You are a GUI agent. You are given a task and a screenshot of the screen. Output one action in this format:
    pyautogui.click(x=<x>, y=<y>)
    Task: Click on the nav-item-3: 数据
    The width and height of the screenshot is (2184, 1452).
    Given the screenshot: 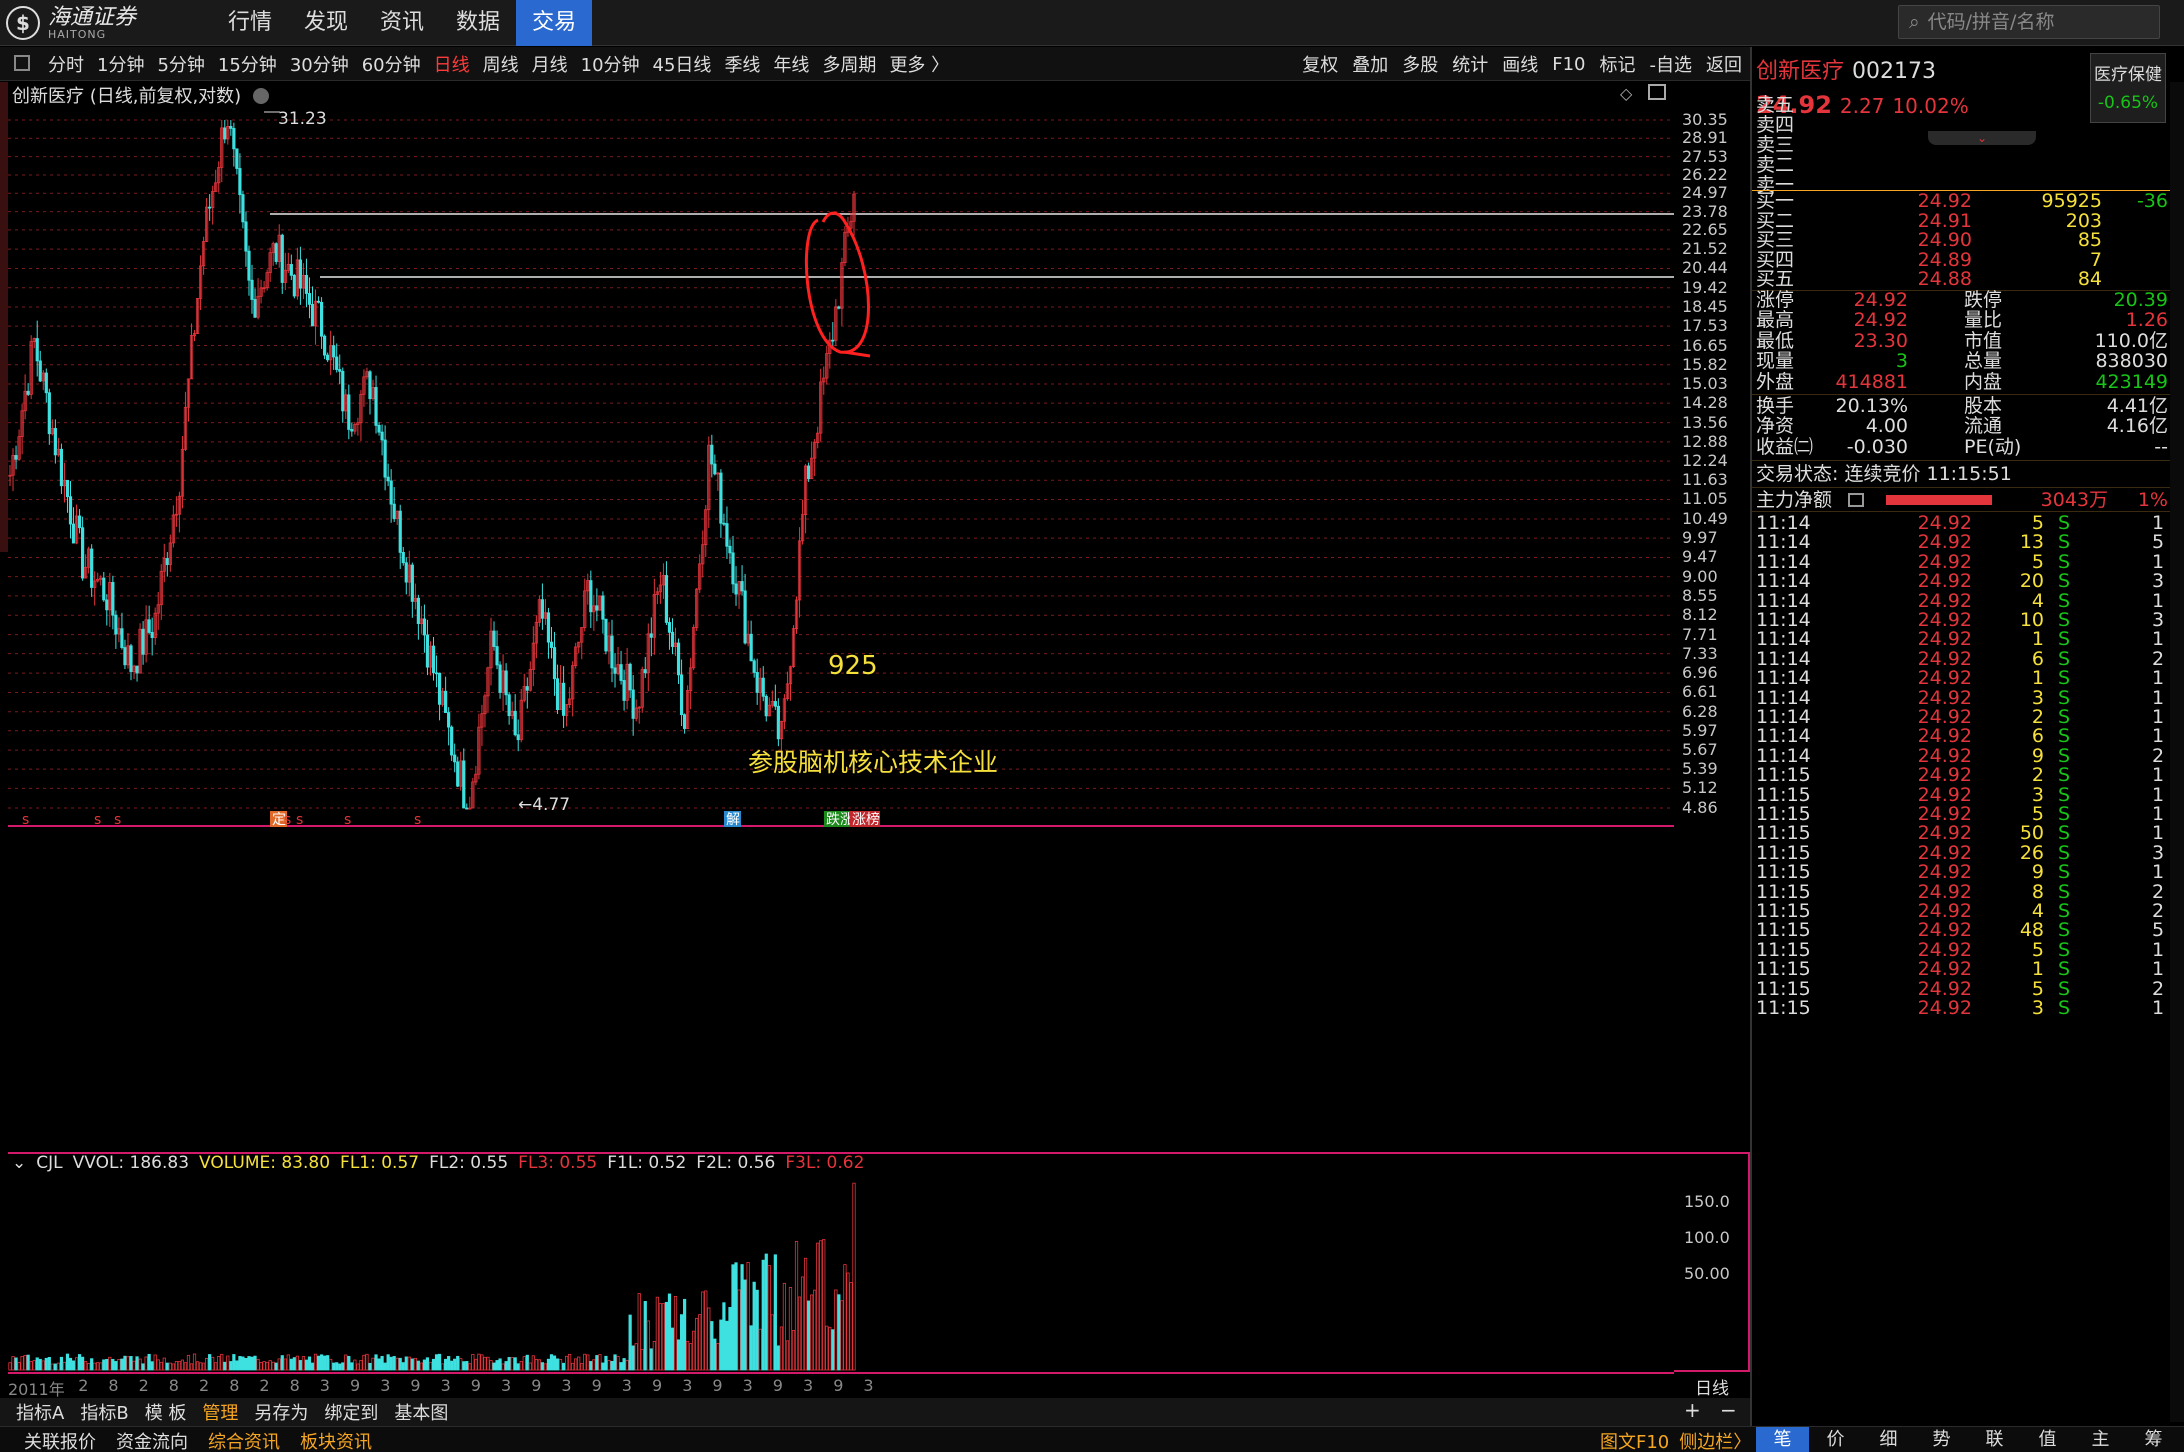 What is the action you would take?
    pyautogui.click(x=478, y=23)
    